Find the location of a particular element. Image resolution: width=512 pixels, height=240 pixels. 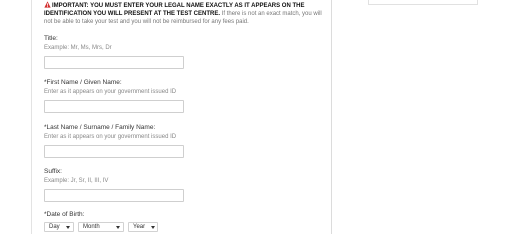

last-name-label: *Last Name / Surname / Family Name: is located at coordinates (100, 127).